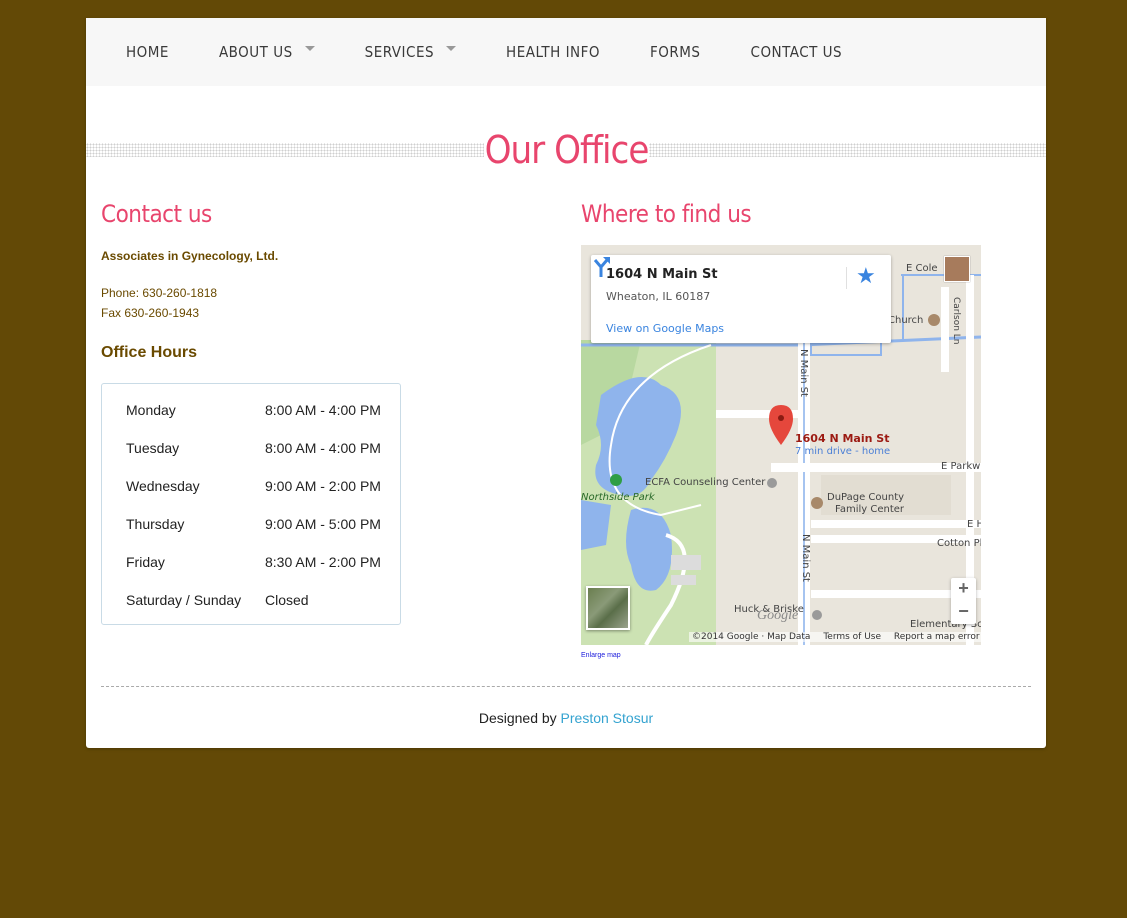 The width and height of the screenshot is (1127, 918). I want to click on star-icon: ★, so click(866, 276).